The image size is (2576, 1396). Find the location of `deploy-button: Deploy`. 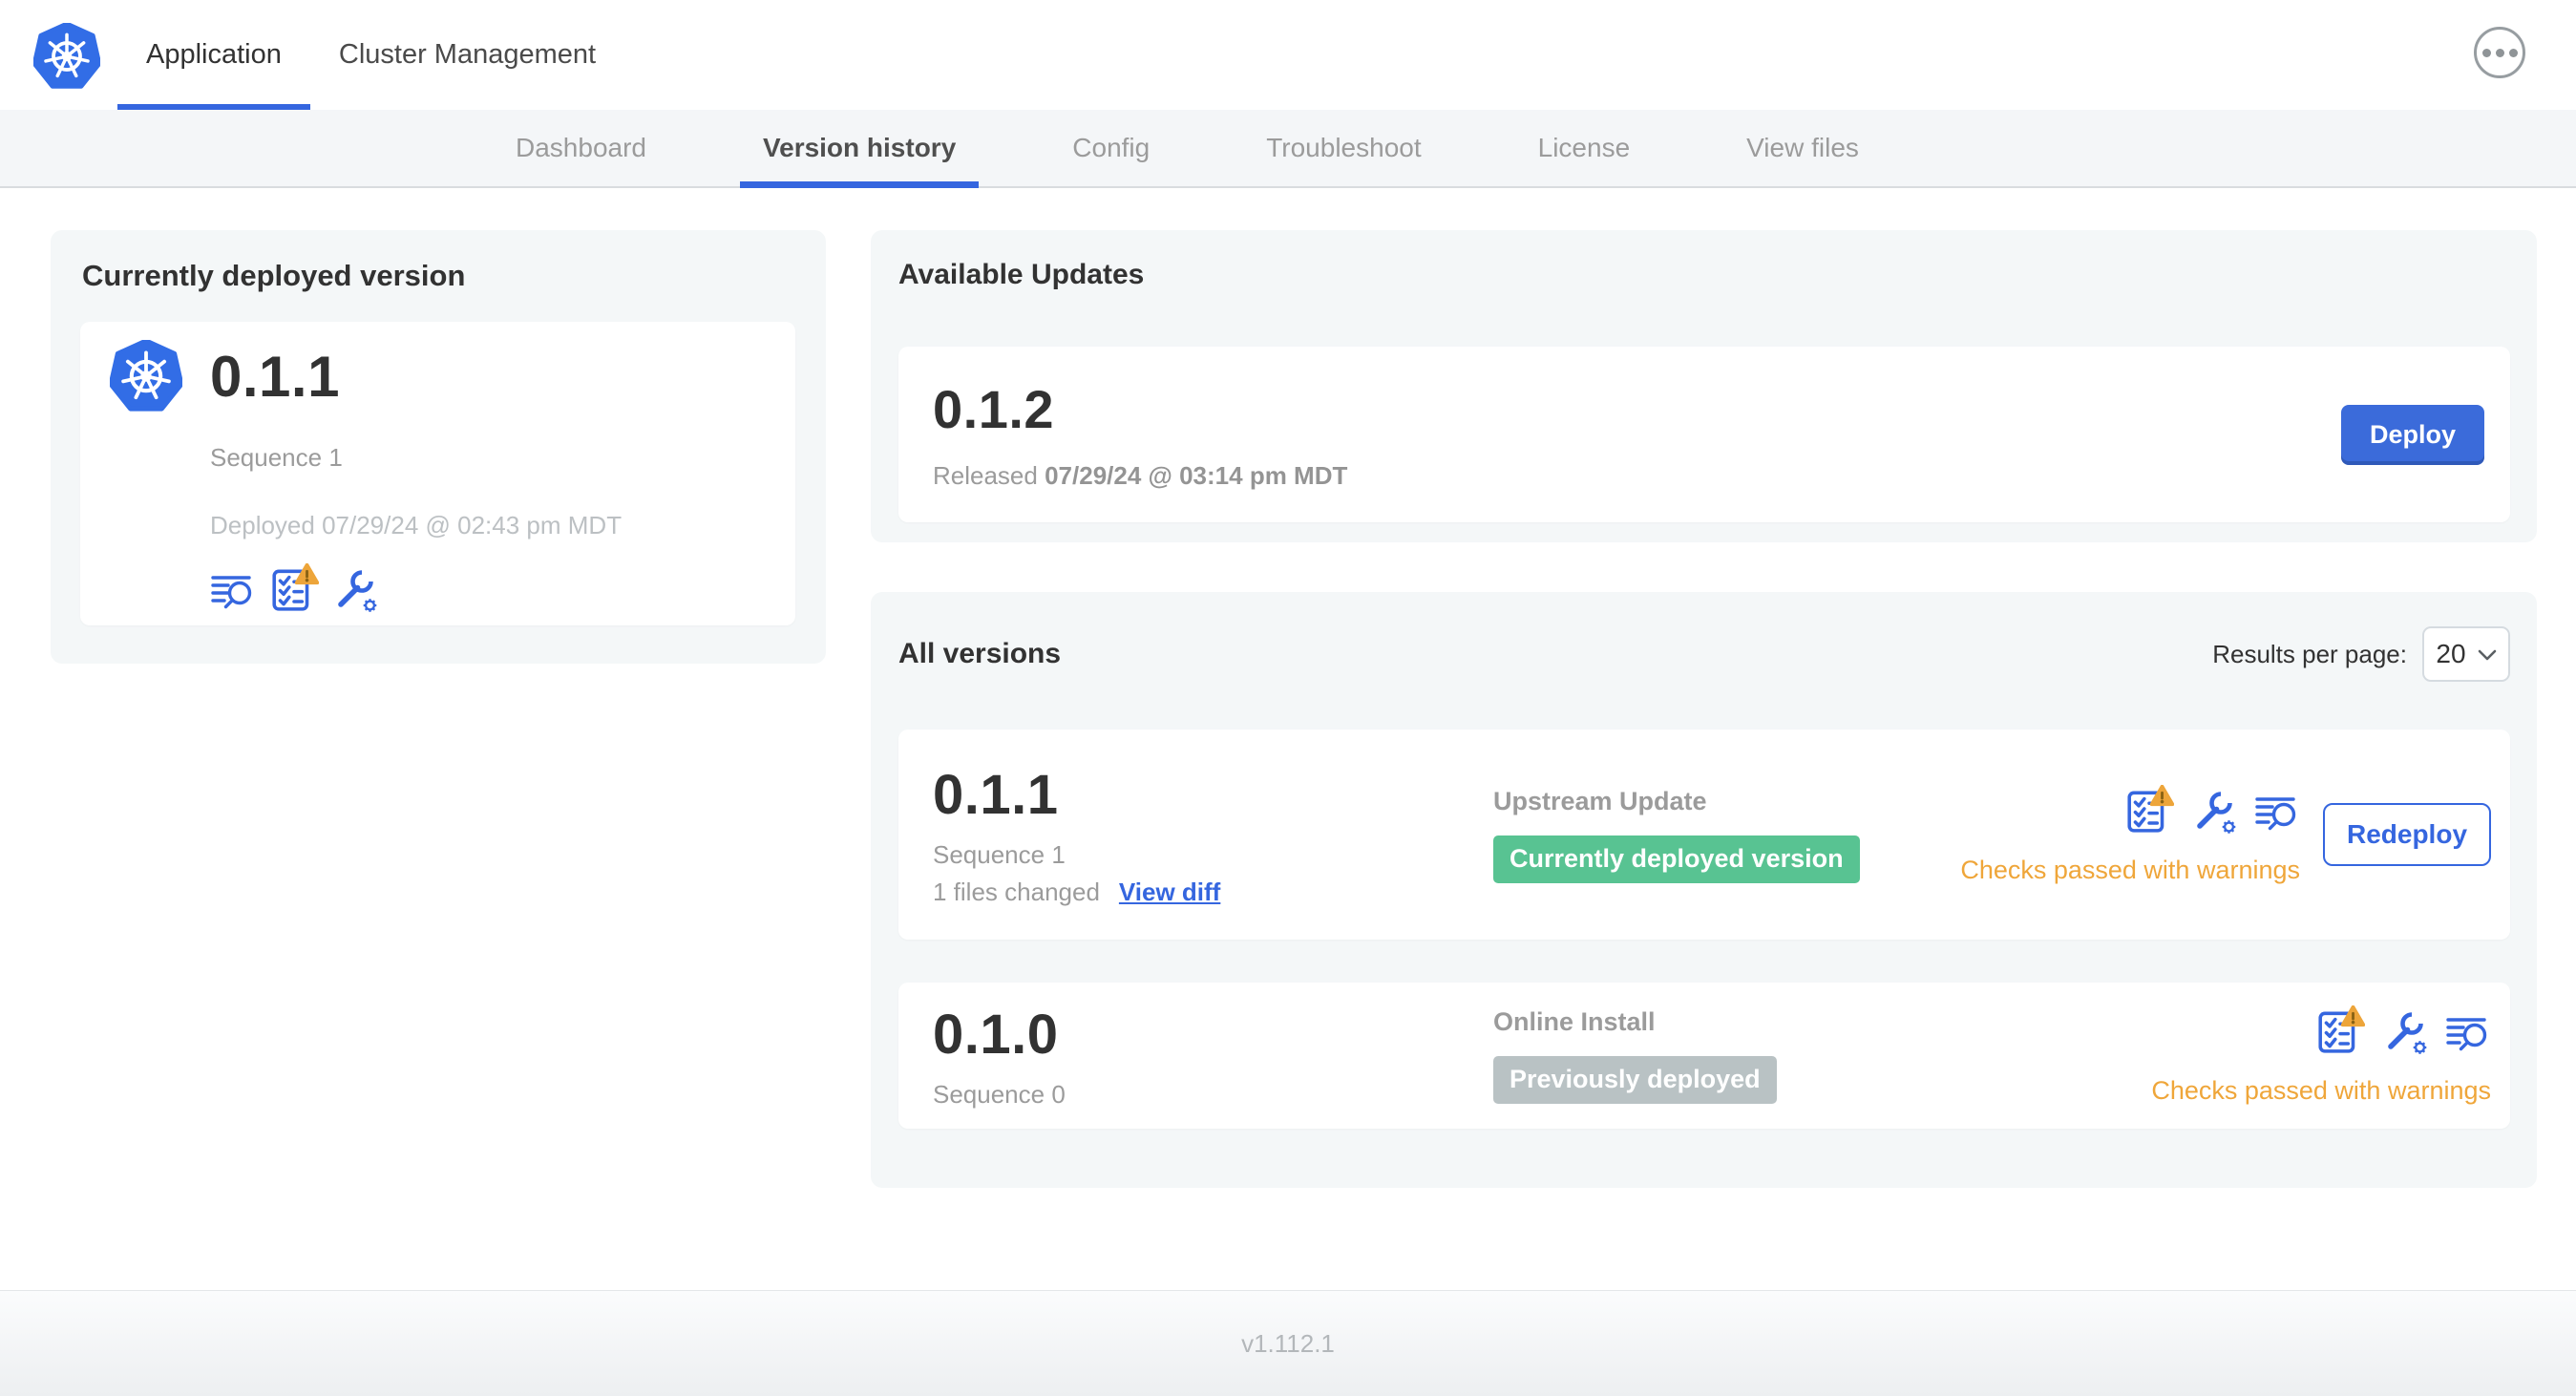

deploy-button: Deploy is located at coordinates (2412, 434).